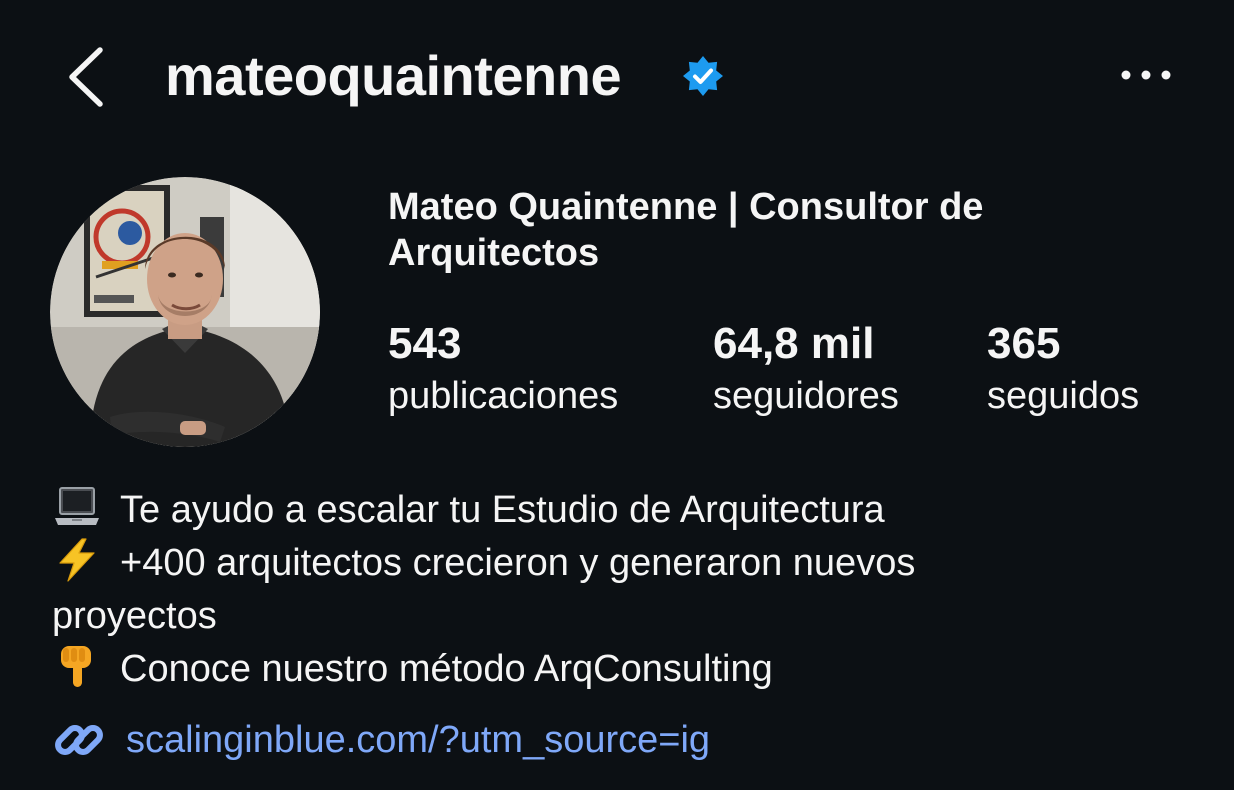  Describe the element at coordinates (79, 740) in the screenshot. I see `link-icon` at that location.